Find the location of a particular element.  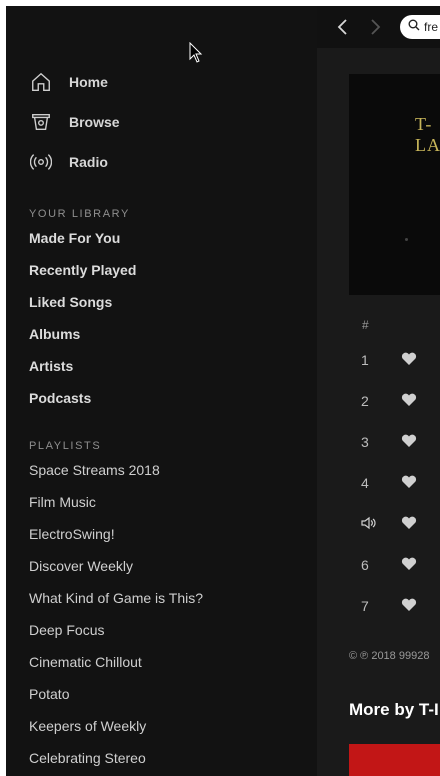

playlist-item: Discover Weekly is located at coordinates (81, 566).